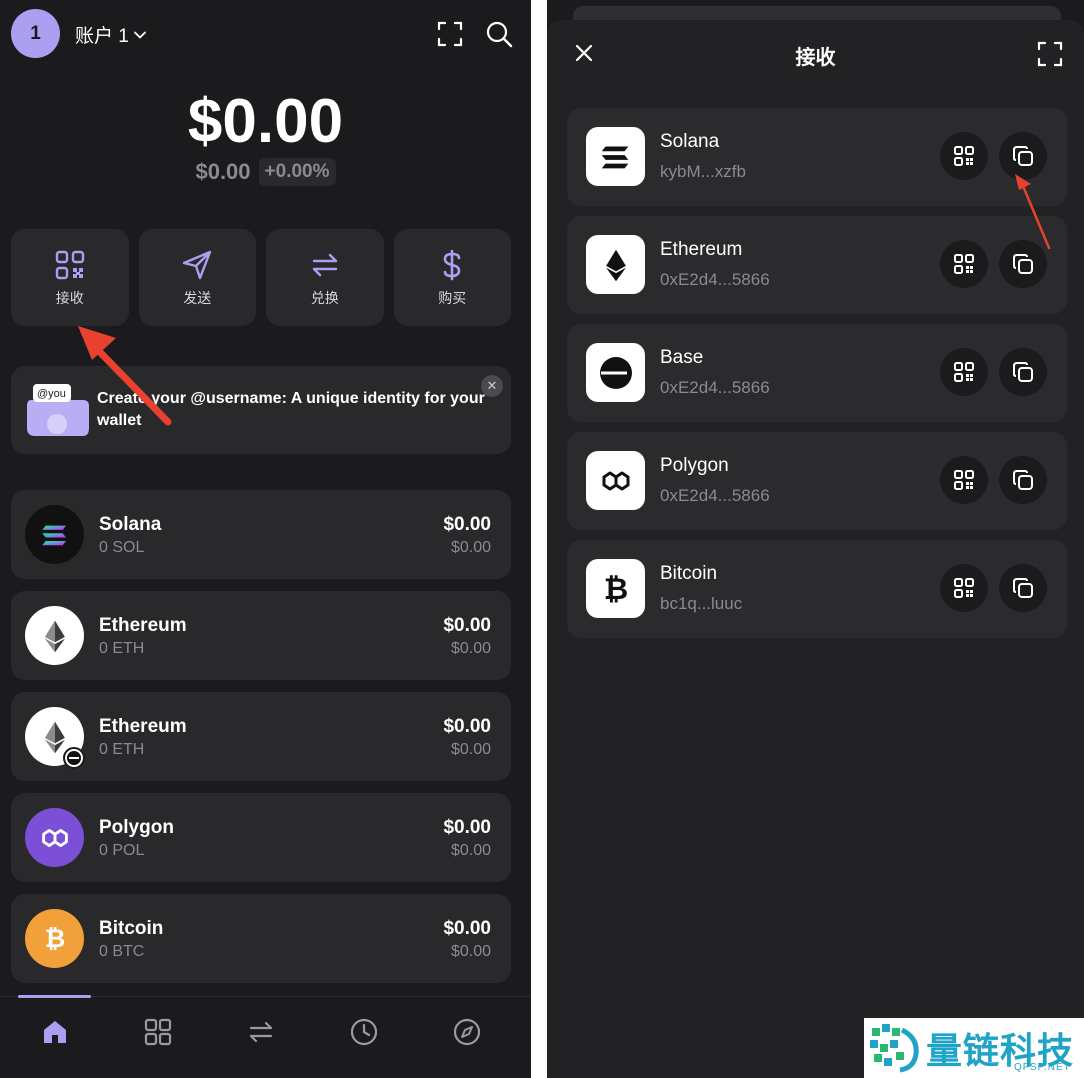 The height and width of the screenshot is (1078, 1084). Describe the element at coordinates (452, 264) in the screenshot. I see `dollar-icon` at that location.